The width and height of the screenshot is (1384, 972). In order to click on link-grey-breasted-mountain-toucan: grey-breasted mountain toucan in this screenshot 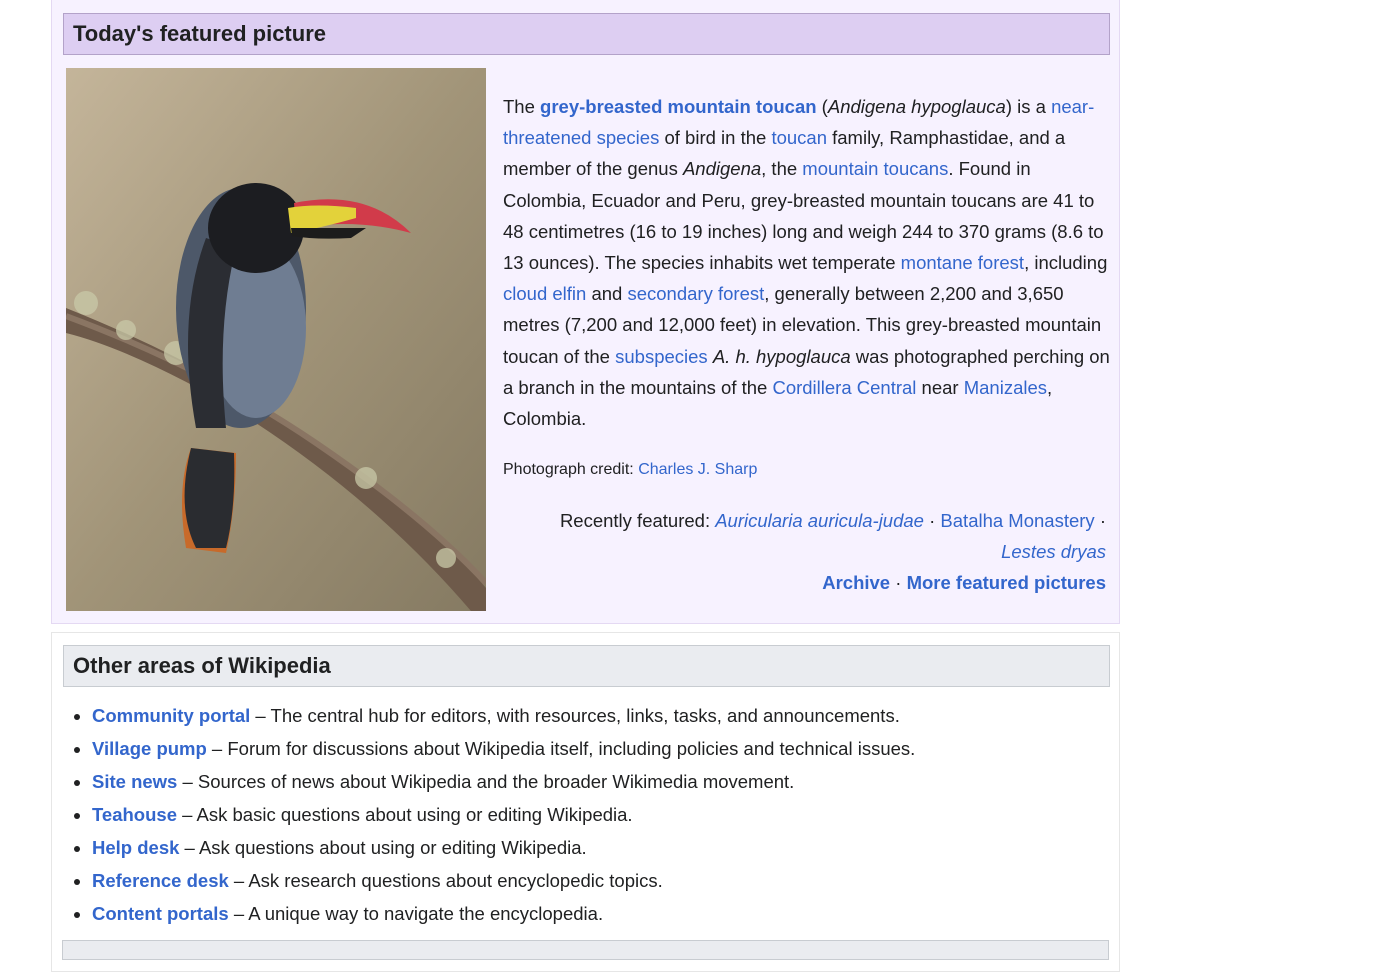, I will do `click(678, 106)`.